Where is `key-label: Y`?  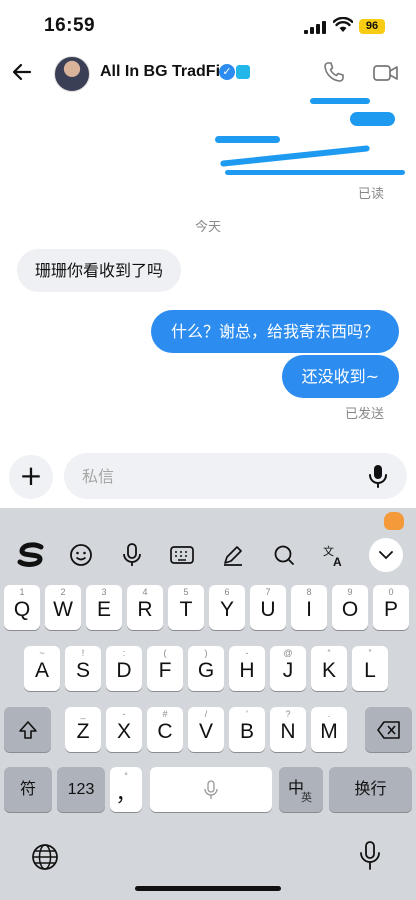 key-label: Y is located at coordinates (226, 609).